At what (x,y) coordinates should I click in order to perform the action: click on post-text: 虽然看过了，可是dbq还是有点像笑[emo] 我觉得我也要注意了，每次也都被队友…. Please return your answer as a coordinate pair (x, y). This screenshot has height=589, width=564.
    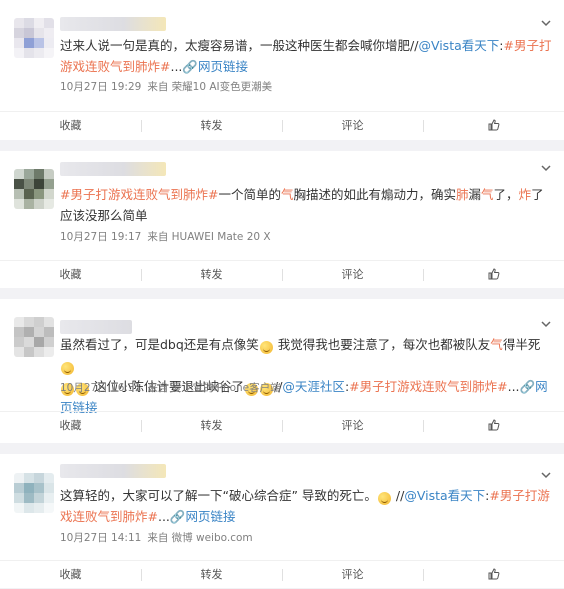
    Looking at the image, I should click on (307, 376).